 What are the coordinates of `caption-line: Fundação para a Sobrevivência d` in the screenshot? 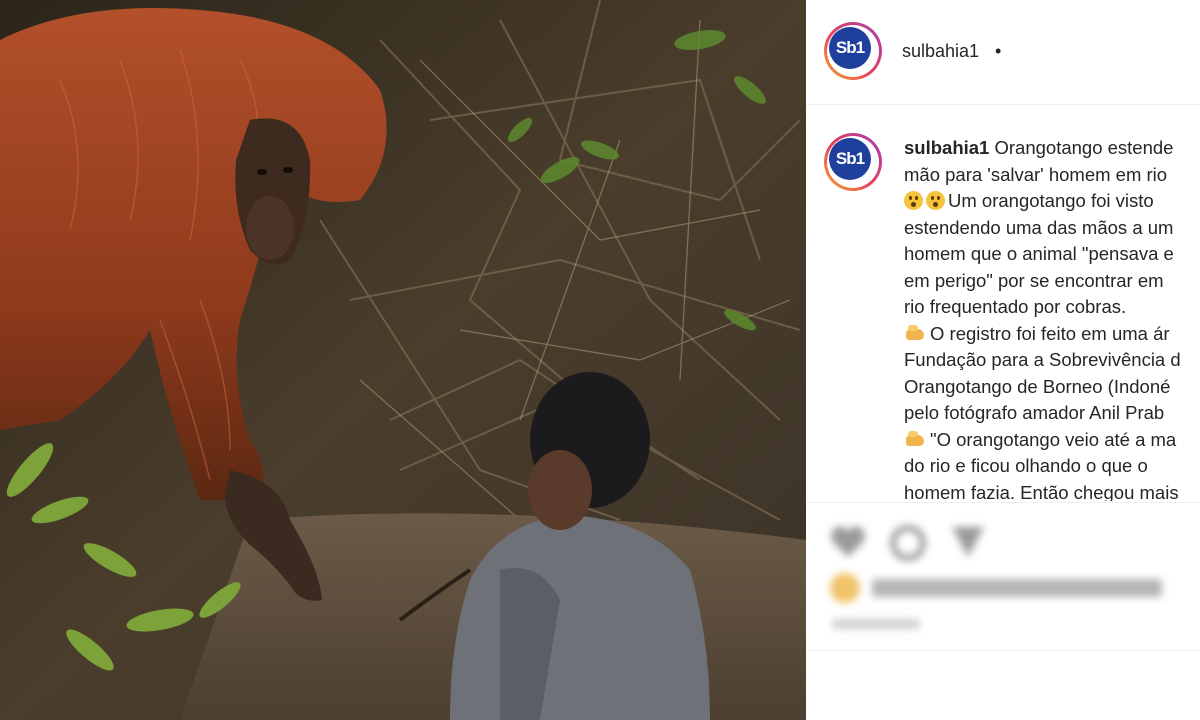 It's located at (1042, 359).